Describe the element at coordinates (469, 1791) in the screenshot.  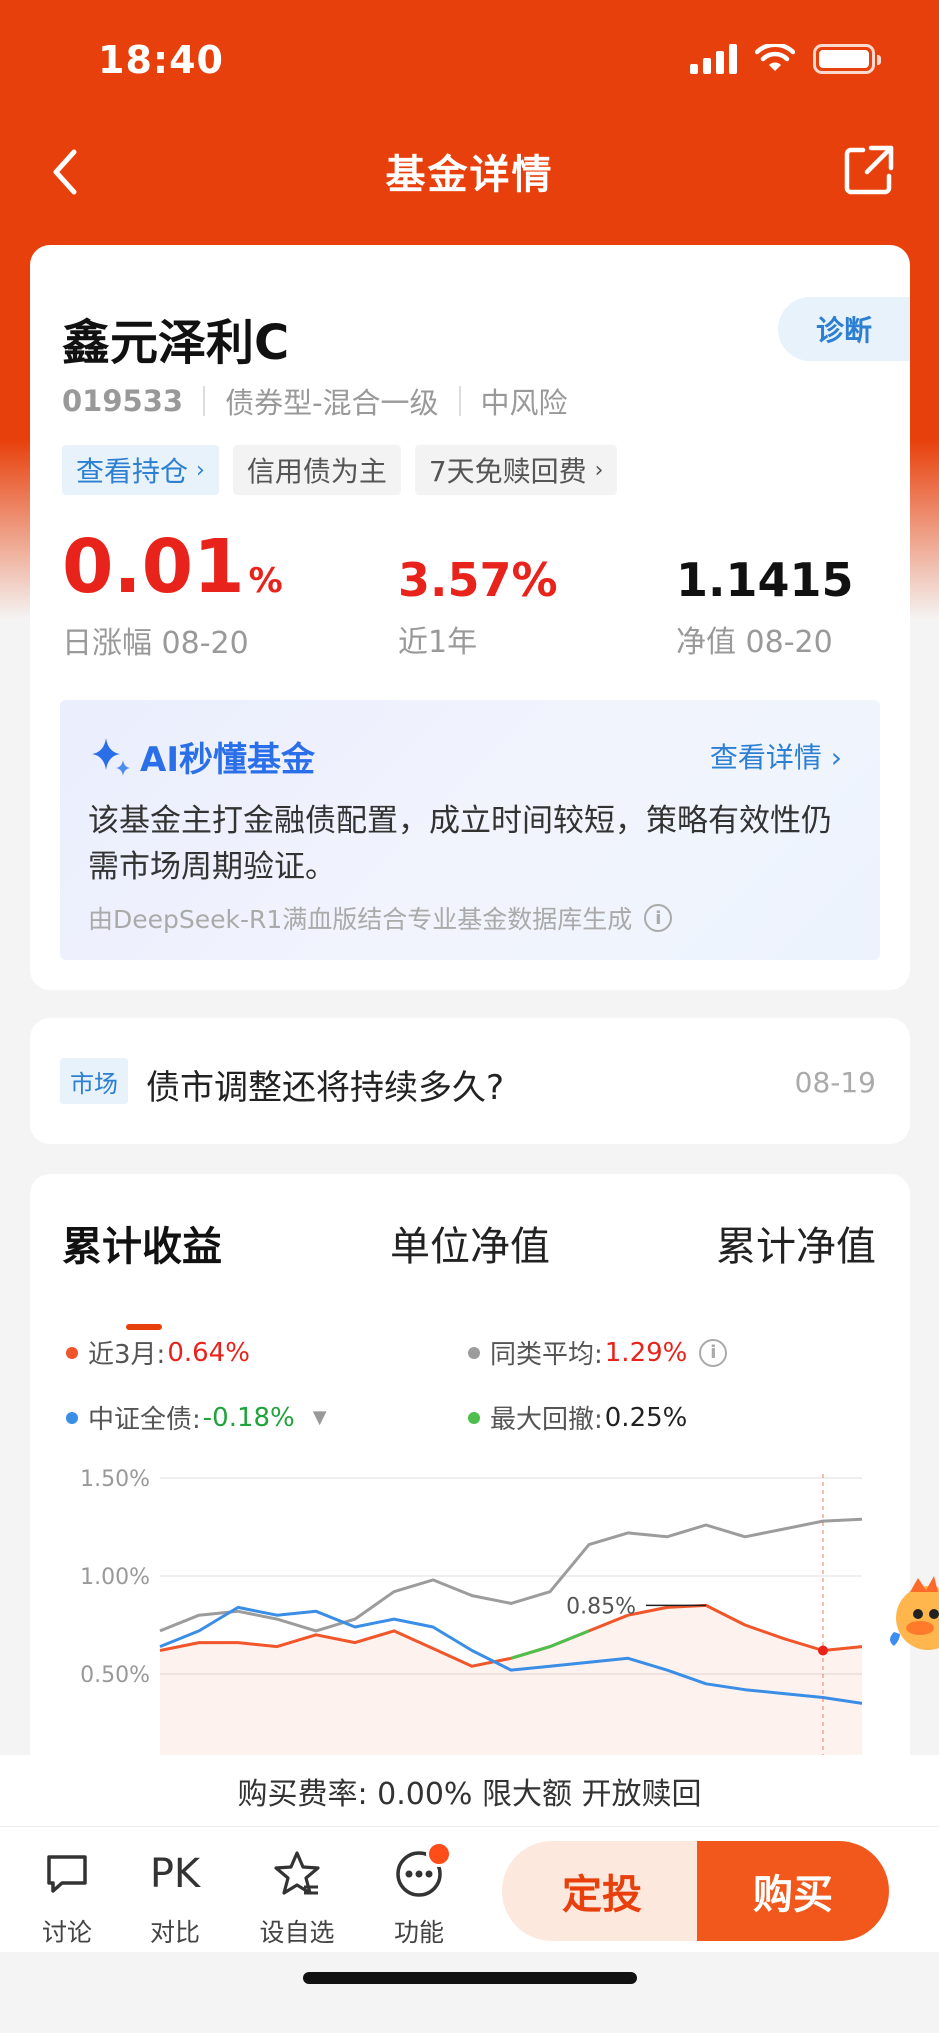
I see `purchase-fee-bar: 购买费率: 0.00% 限大额 开放赎回` at that location.